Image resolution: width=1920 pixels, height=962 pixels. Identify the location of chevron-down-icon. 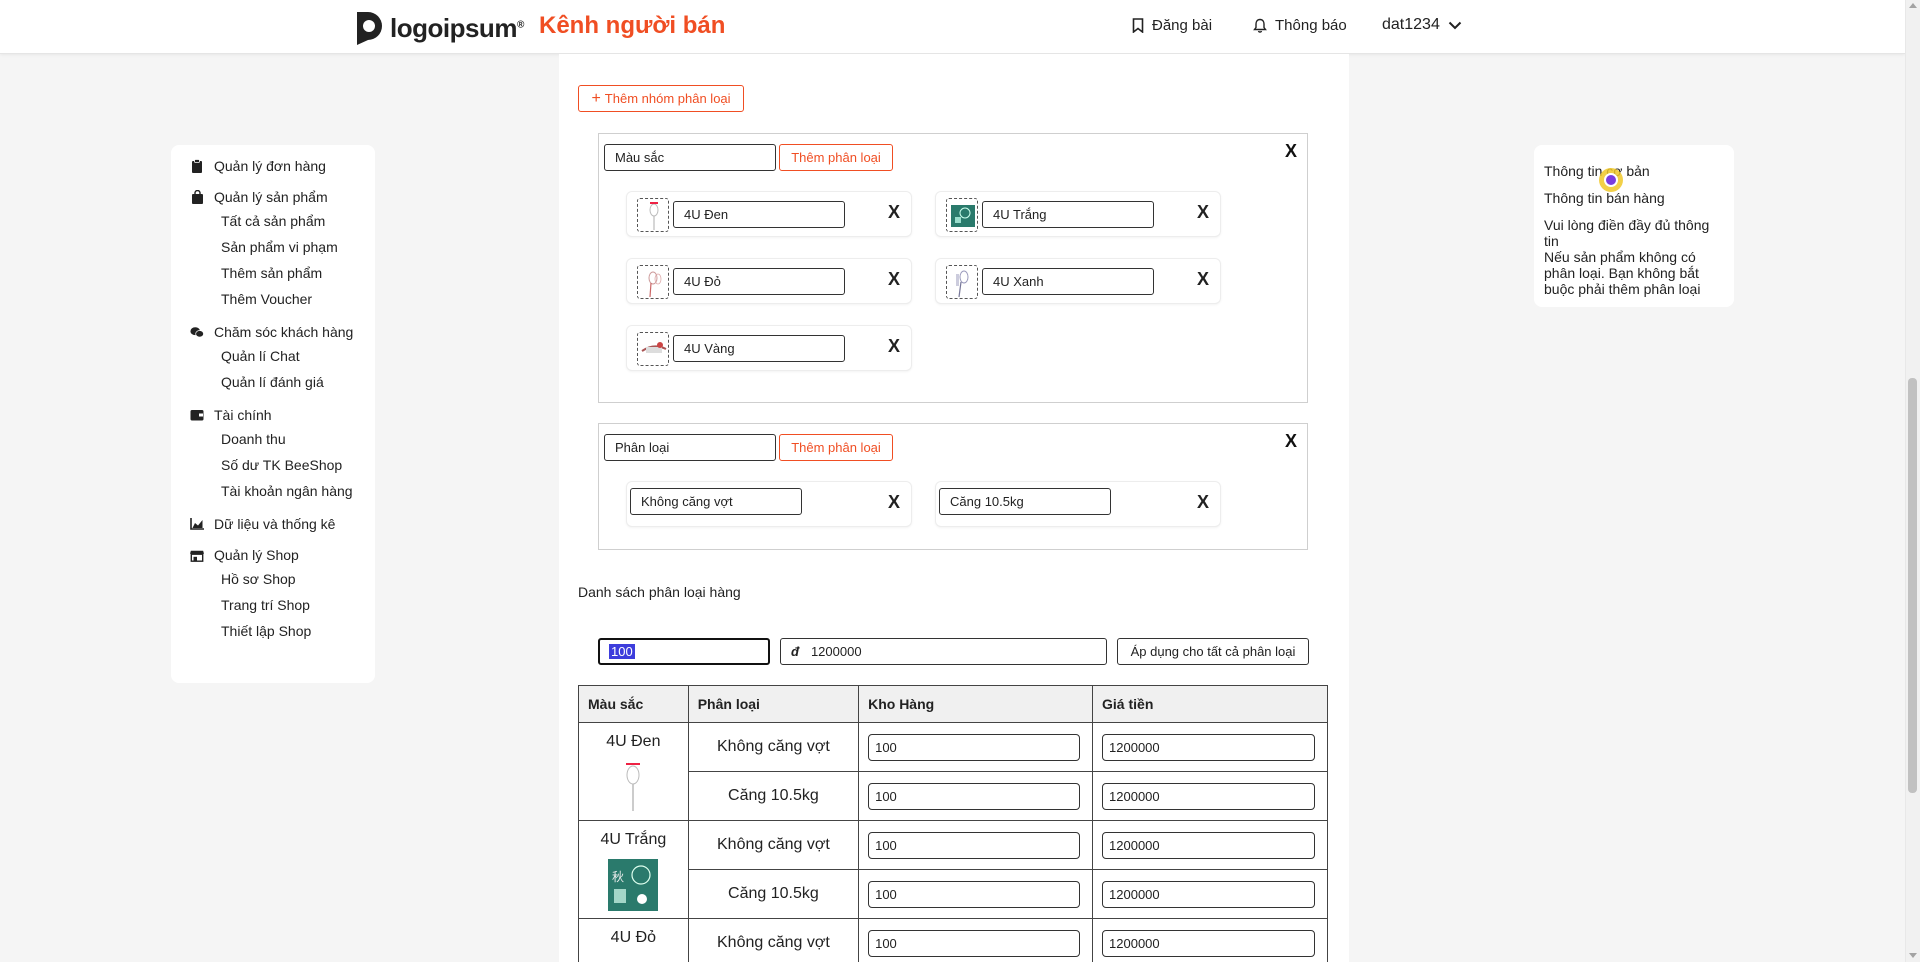
(1455, 25).